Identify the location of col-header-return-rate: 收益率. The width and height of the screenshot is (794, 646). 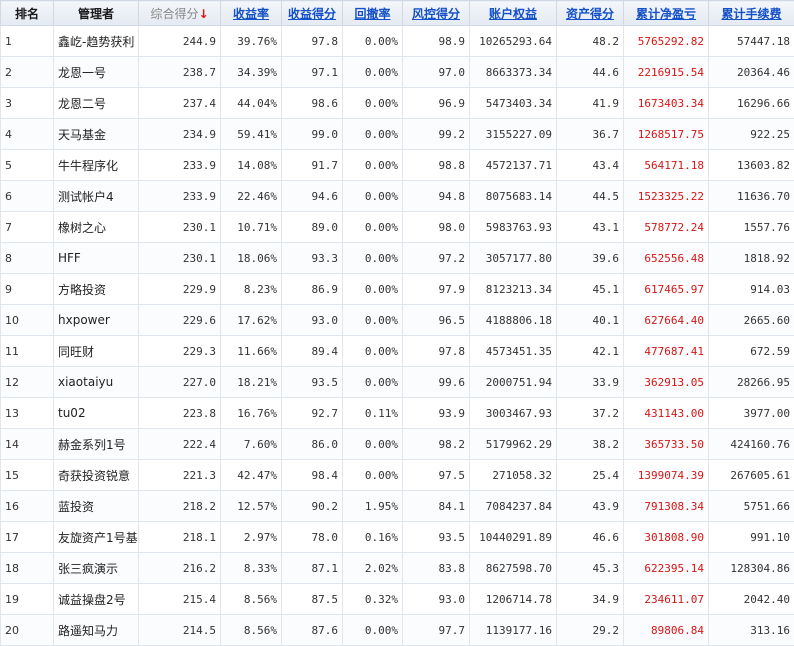
(251, 13).